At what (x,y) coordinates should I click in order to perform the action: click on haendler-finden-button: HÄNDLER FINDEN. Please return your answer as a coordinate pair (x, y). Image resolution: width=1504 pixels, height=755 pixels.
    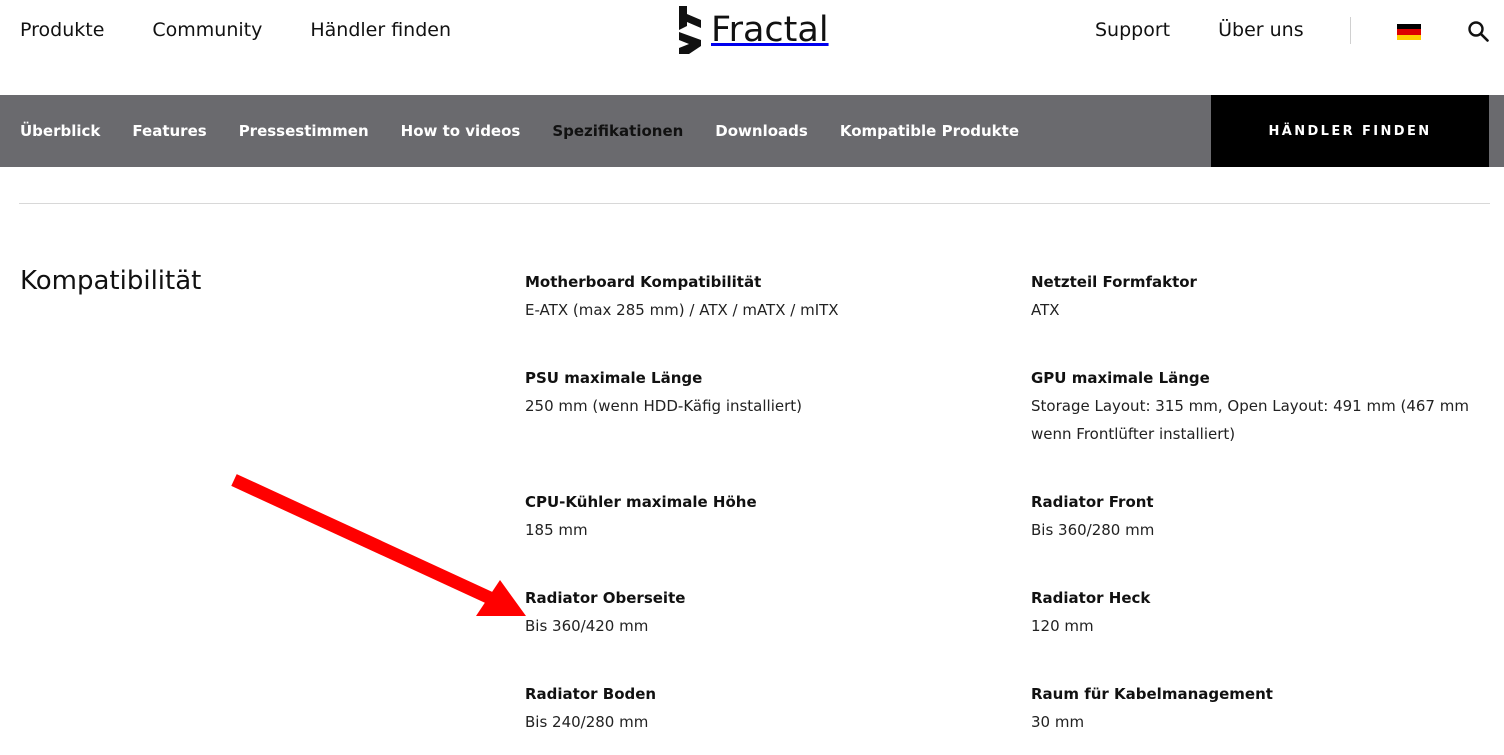
    Looking at the image, I should click on (1350, 131).